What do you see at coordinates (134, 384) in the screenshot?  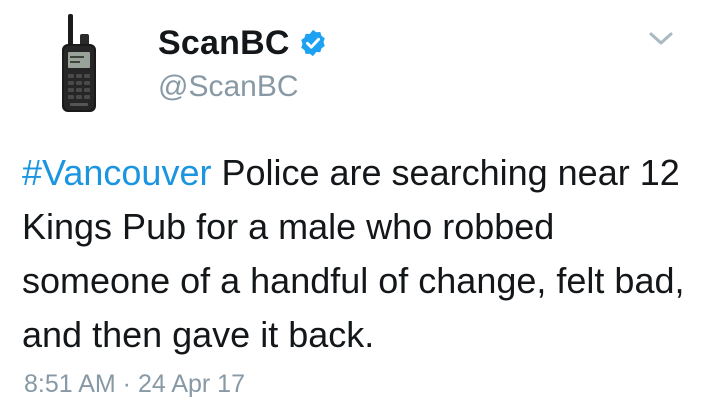 I see `timestamp: 8:51 AM · 24 Apr 17` at bounding box center [134, 384].